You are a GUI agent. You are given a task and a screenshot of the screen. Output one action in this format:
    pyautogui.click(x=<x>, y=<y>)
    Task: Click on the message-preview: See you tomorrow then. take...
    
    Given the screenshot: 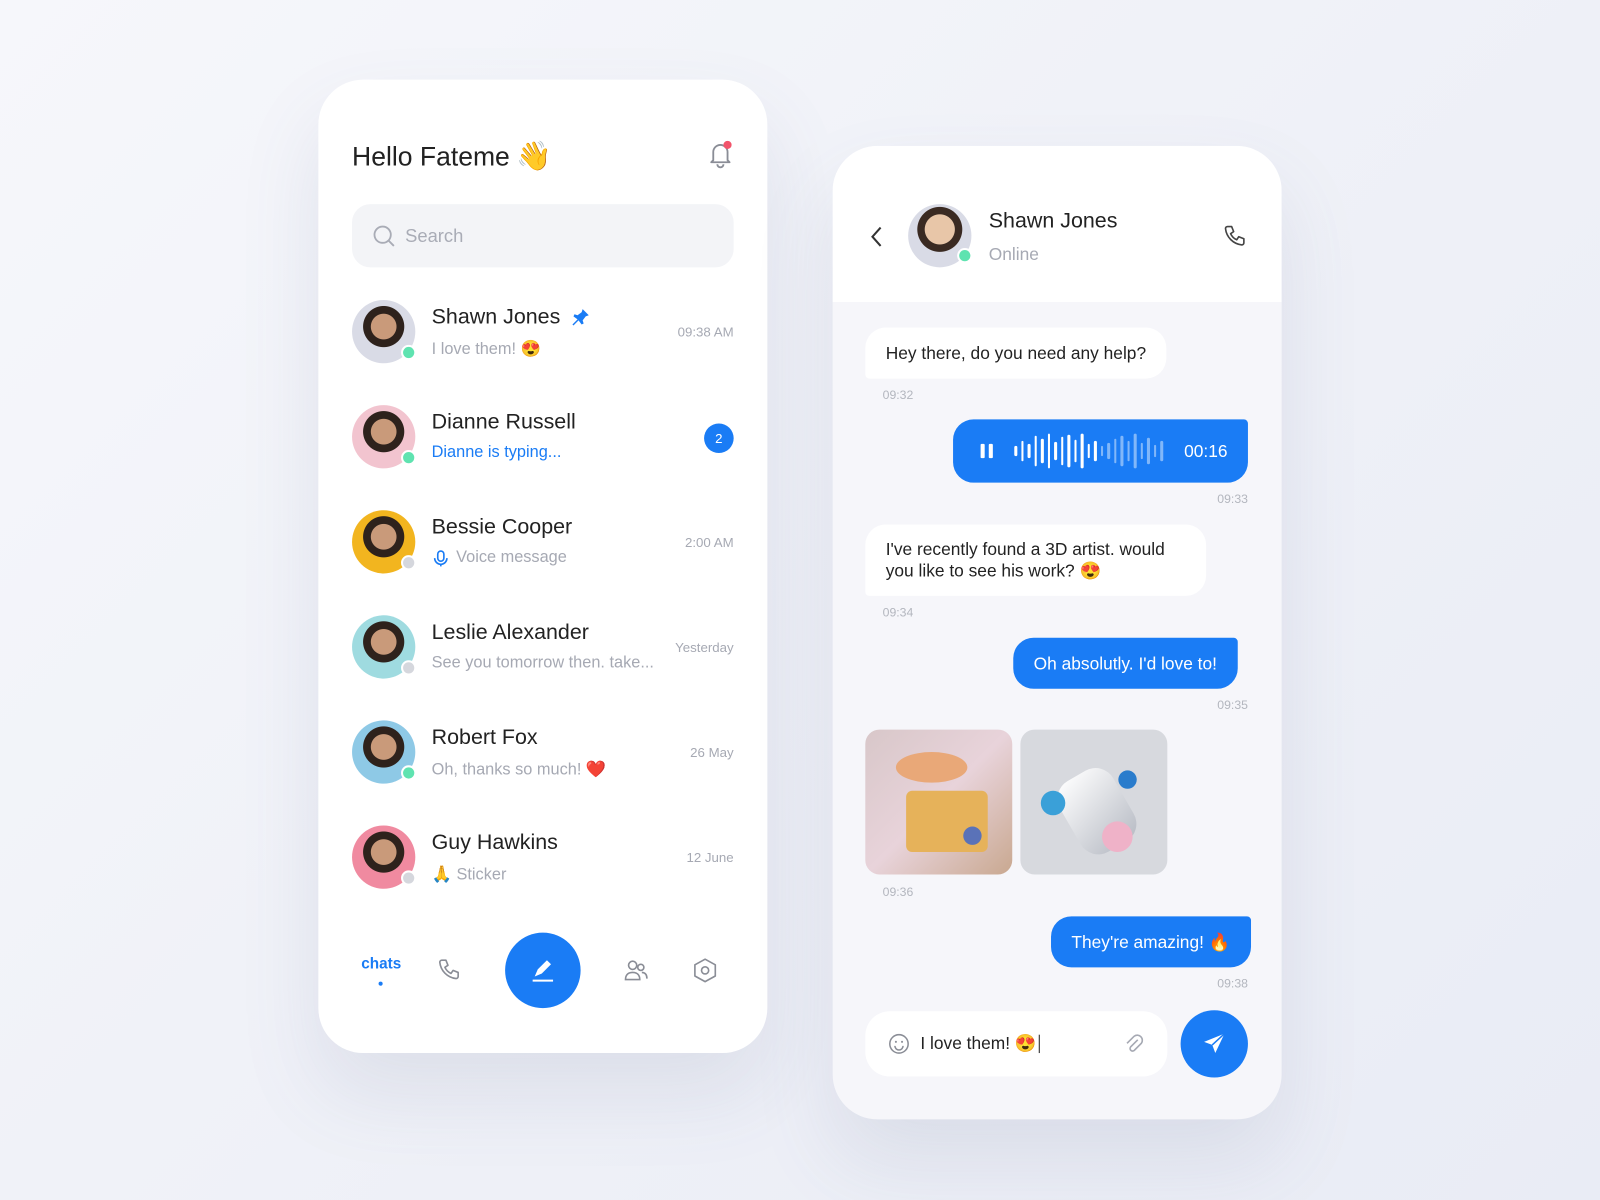 What is the action you would take?
    pyautogui.click(x=542, y=663)
    